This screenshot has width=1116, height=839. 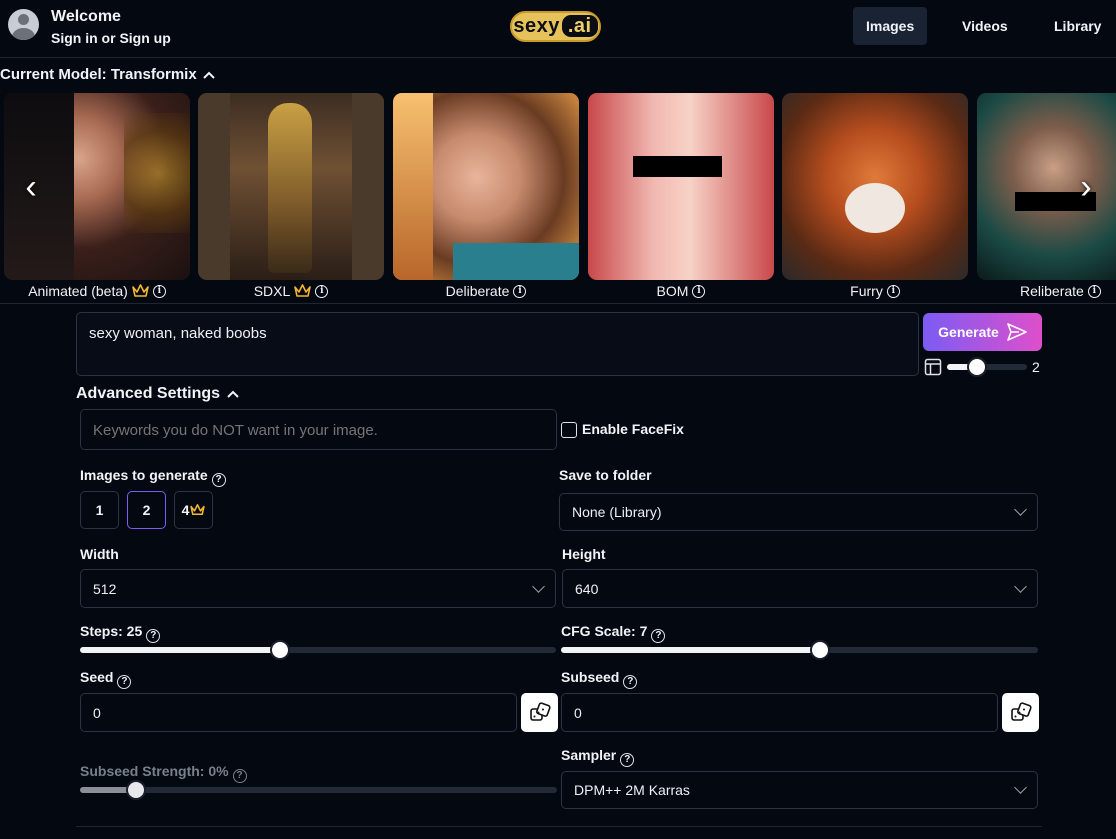 What do you see at coordinates (982, 332) in the screenshot?
I see `generate-button: Generate` at bounding box center [982, 332].